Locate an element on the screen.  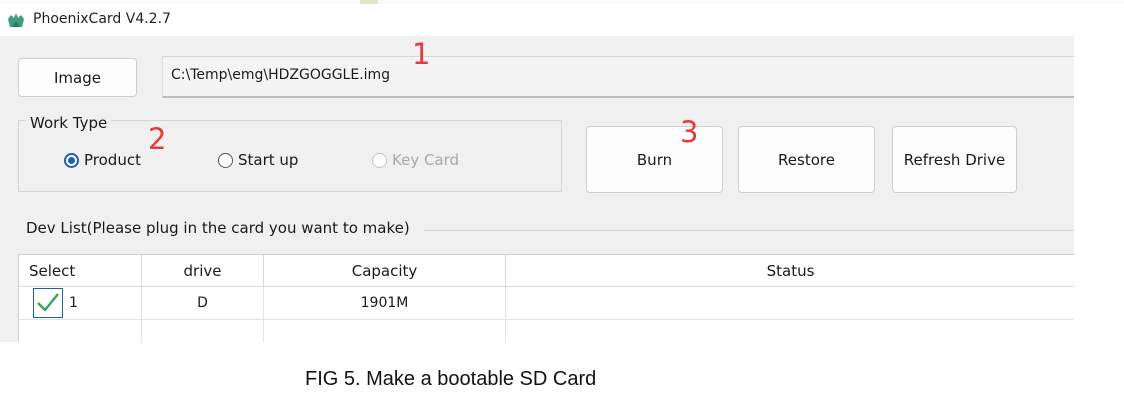
checkmark-icon is located at coordinates (48, 302).